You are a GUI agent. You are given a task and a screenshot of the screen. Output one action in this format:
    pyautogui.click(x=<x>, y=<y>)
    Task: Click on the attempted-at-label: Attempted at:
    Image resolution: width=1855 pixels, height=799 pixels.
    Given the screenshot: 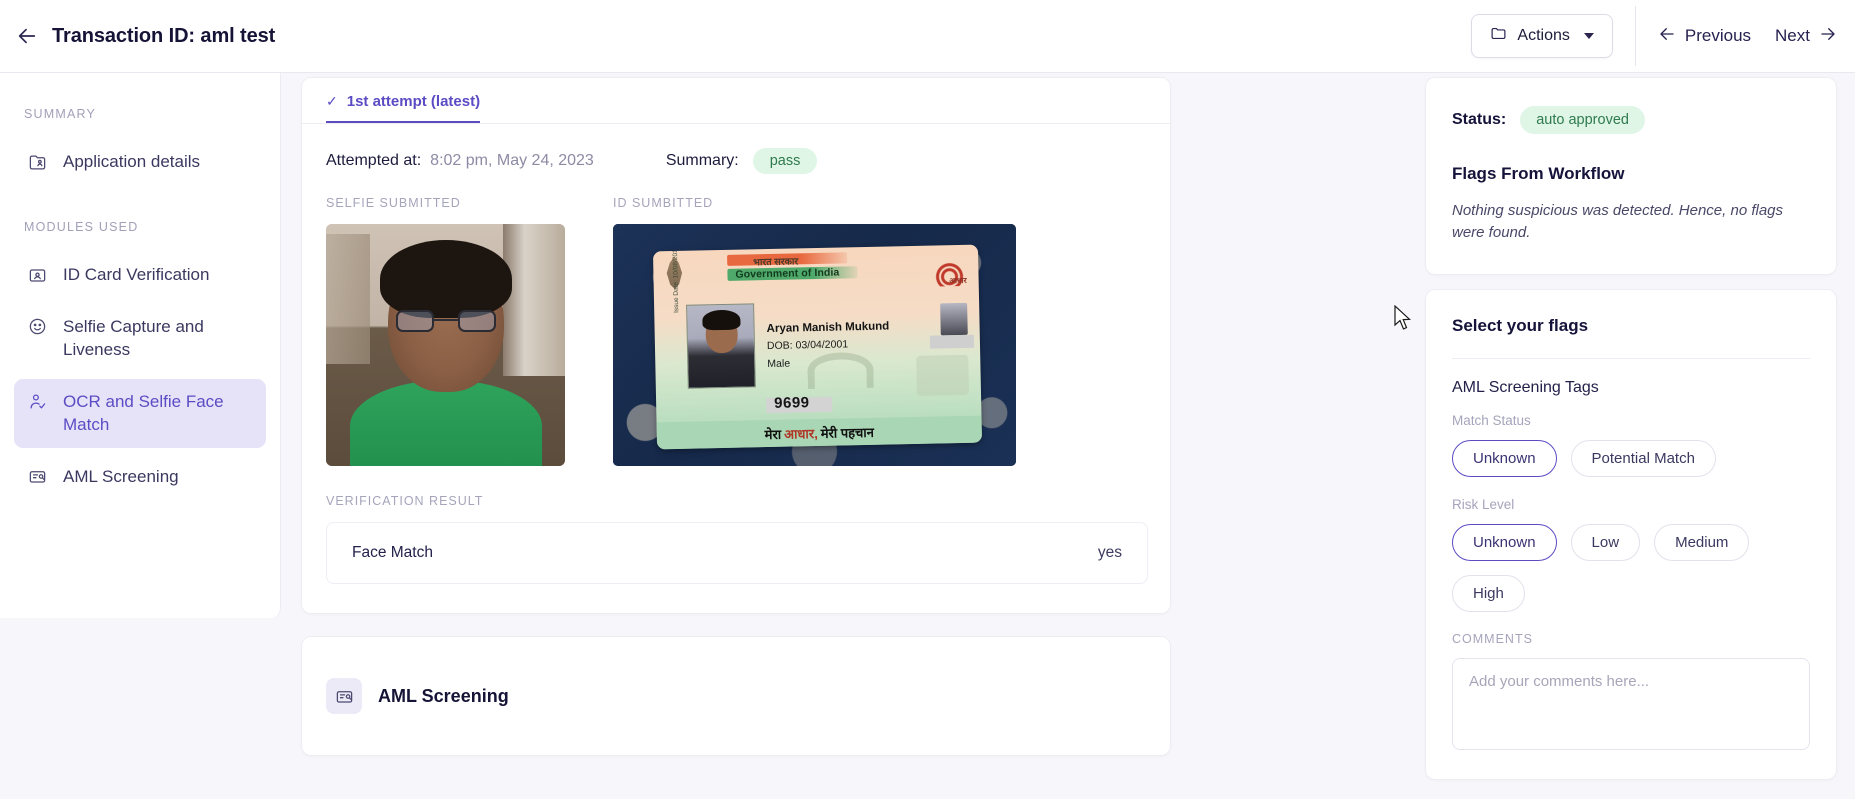 What is the action you would take?
    pyautogui.click(x=374, y=160)
    